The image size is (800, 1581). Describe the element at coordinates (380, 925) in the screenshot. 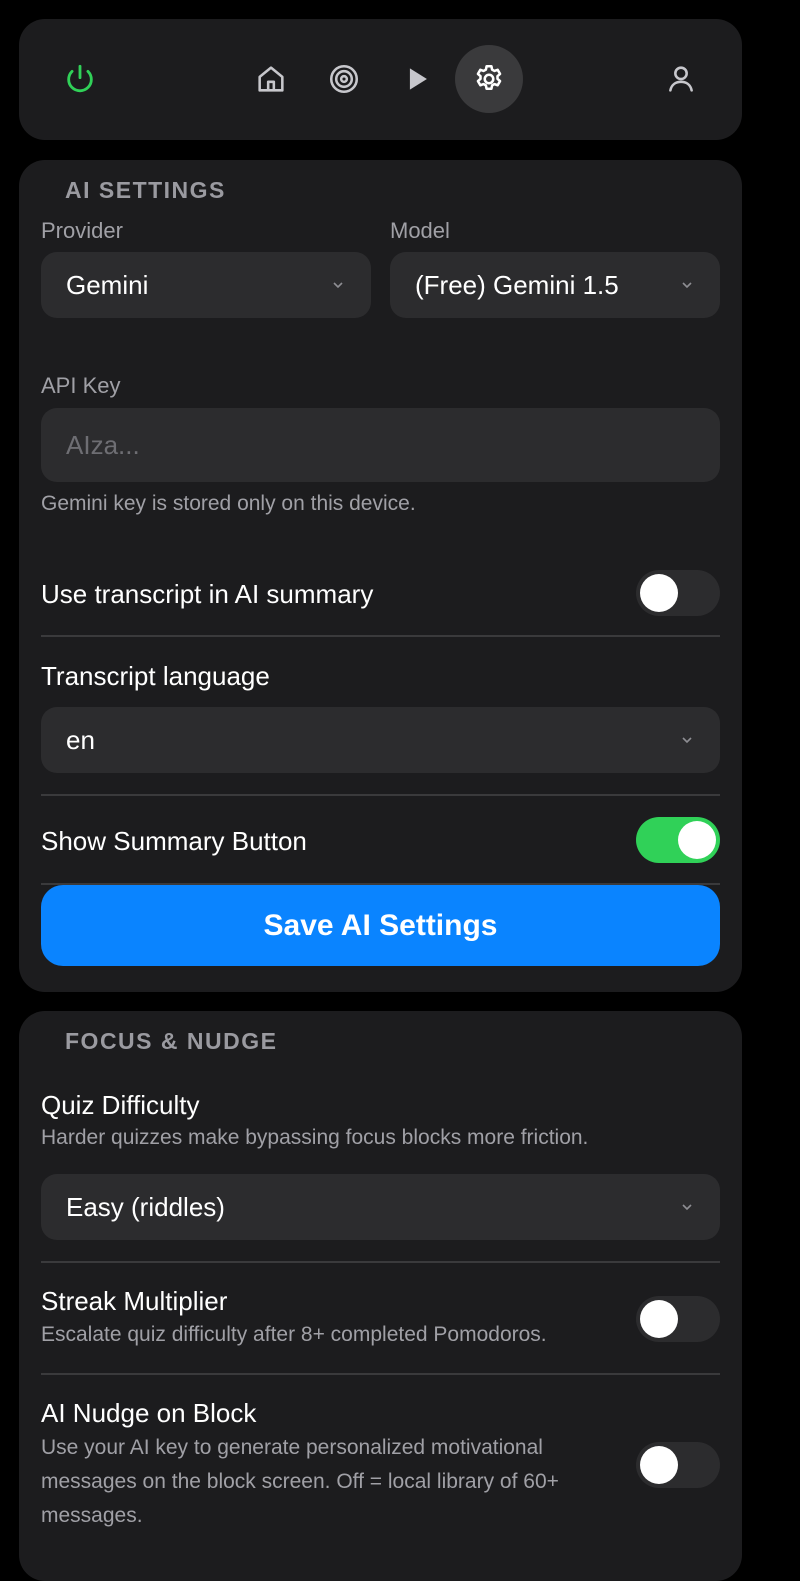

I see `save-ai-settings-button: Save AI Settings` at that location.